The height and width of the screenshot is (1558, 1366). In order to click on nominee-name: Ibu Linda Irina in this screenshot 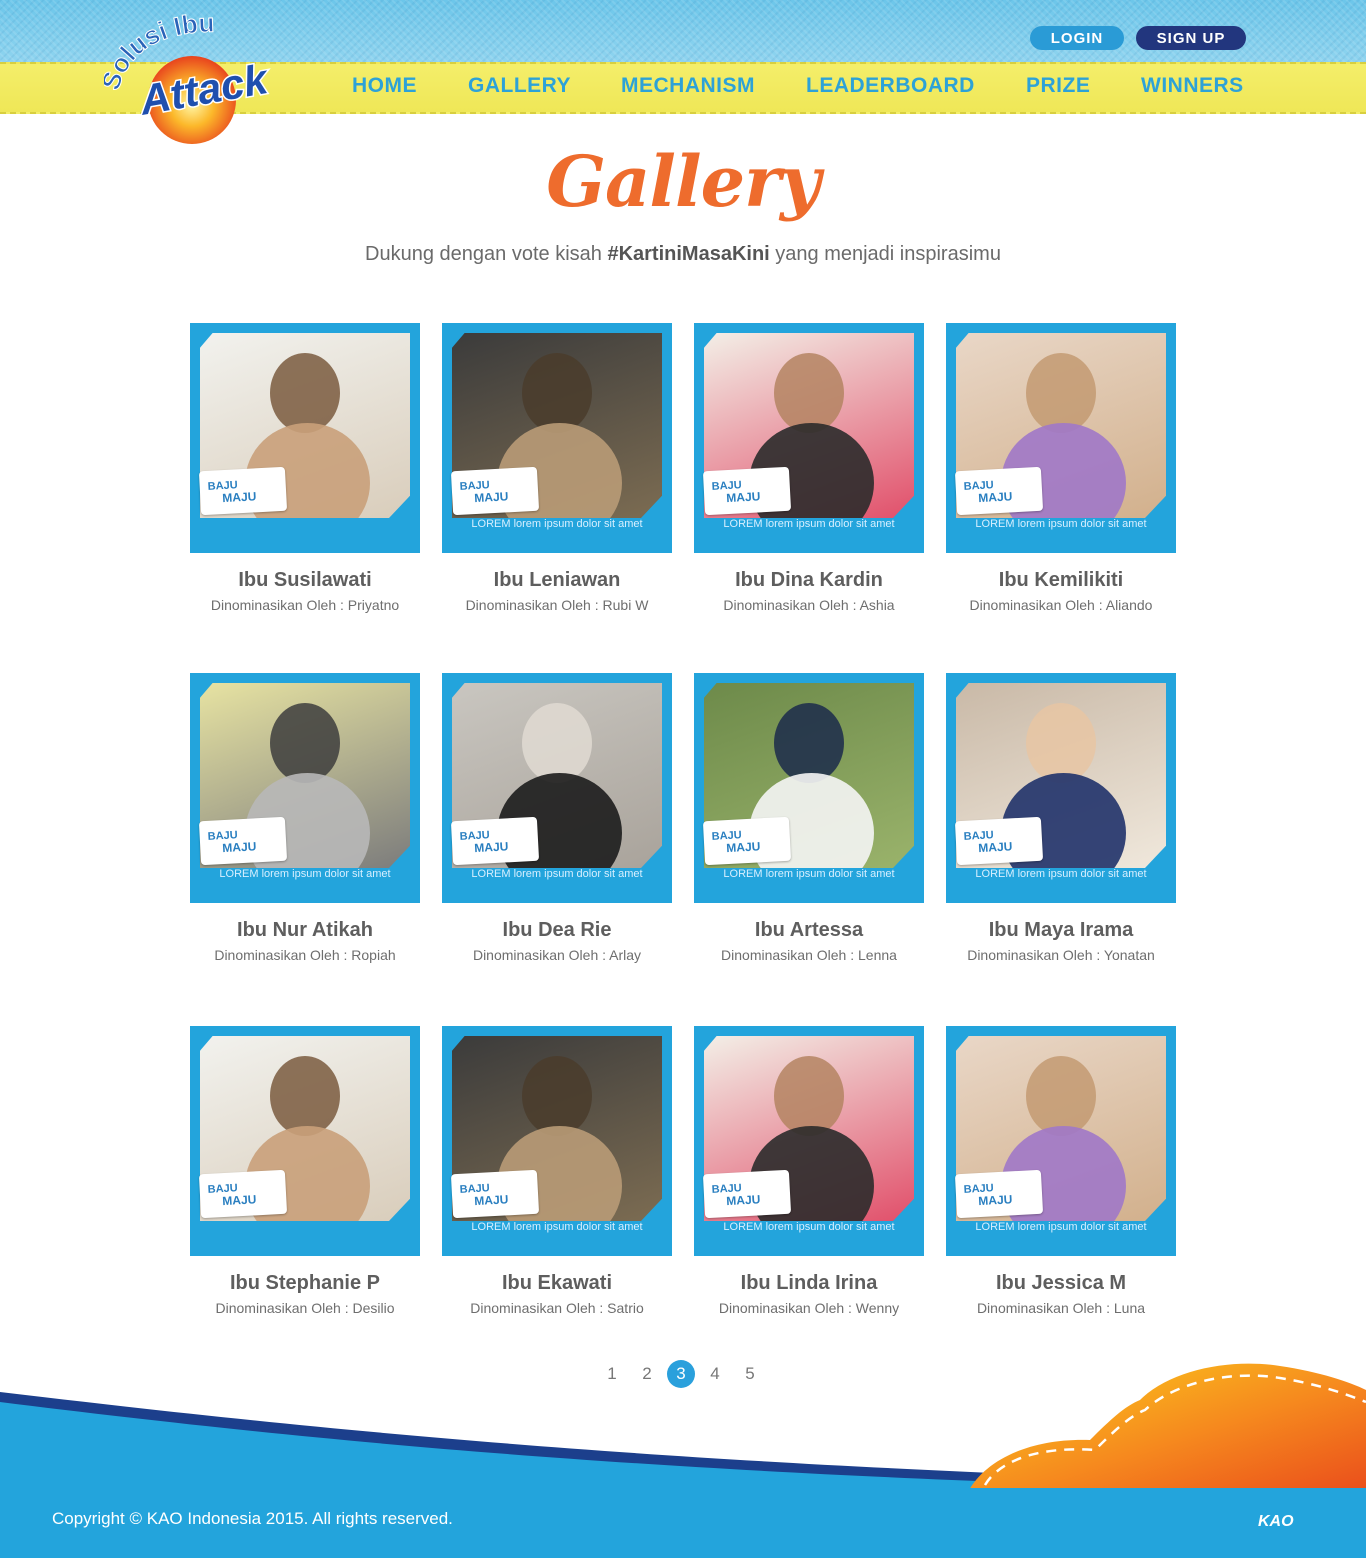, I will do `click(809, 1283)`.